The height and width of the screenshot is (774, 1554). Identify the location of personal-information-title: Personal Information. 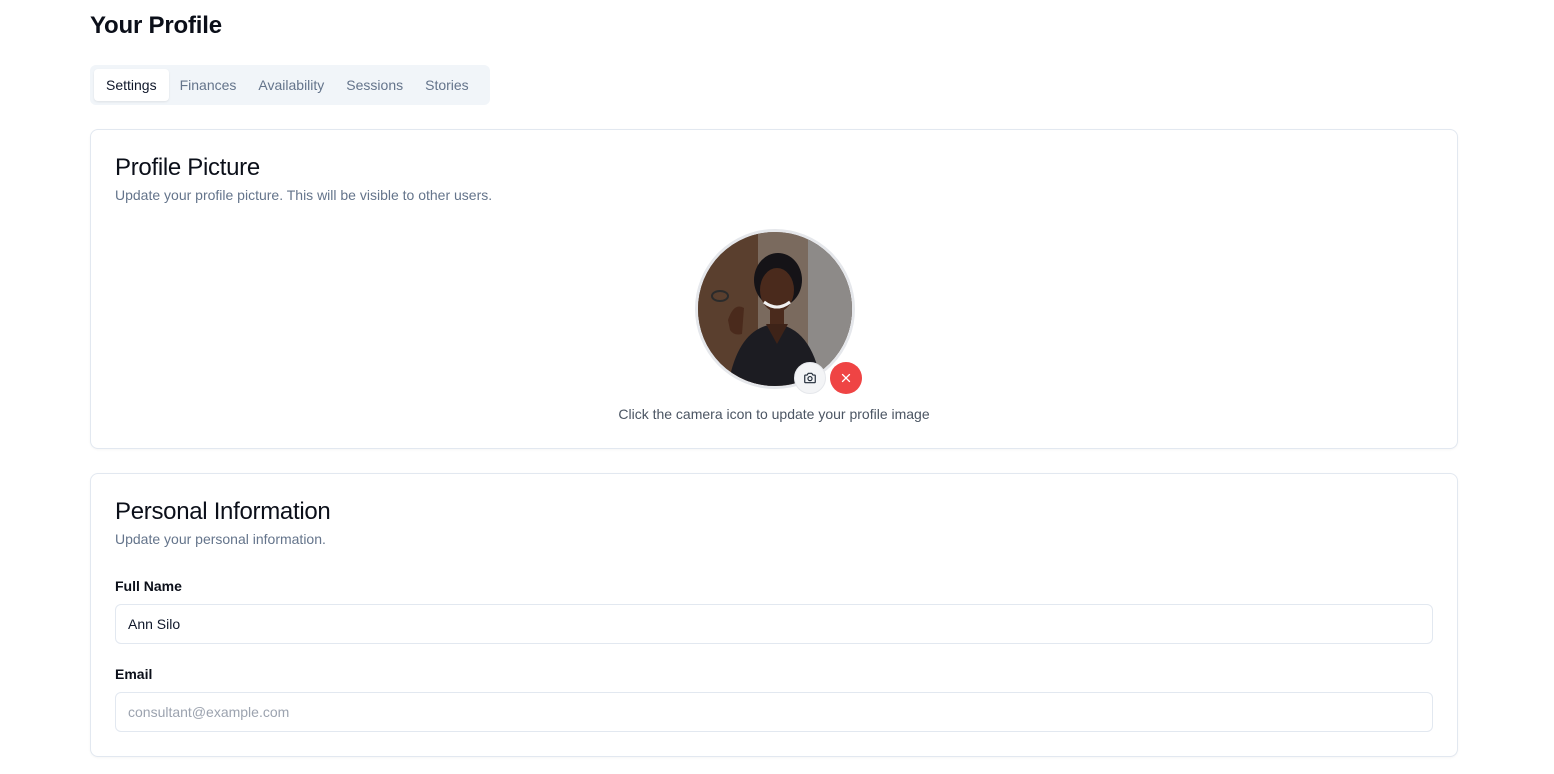
(223, 511).